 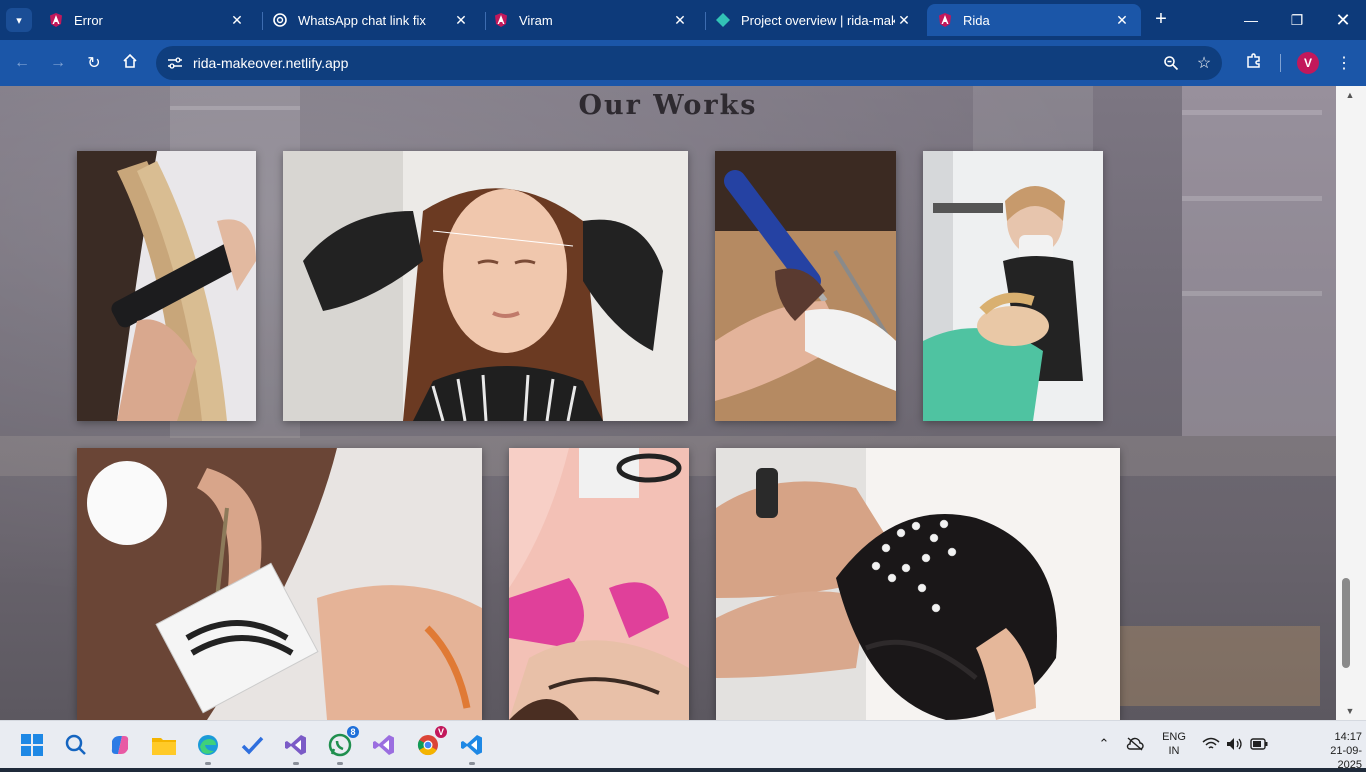 What do you see at coordinates (536, 20) in the screenshot?
I see `tab-title: Viram` at bounding box center [536, 20].